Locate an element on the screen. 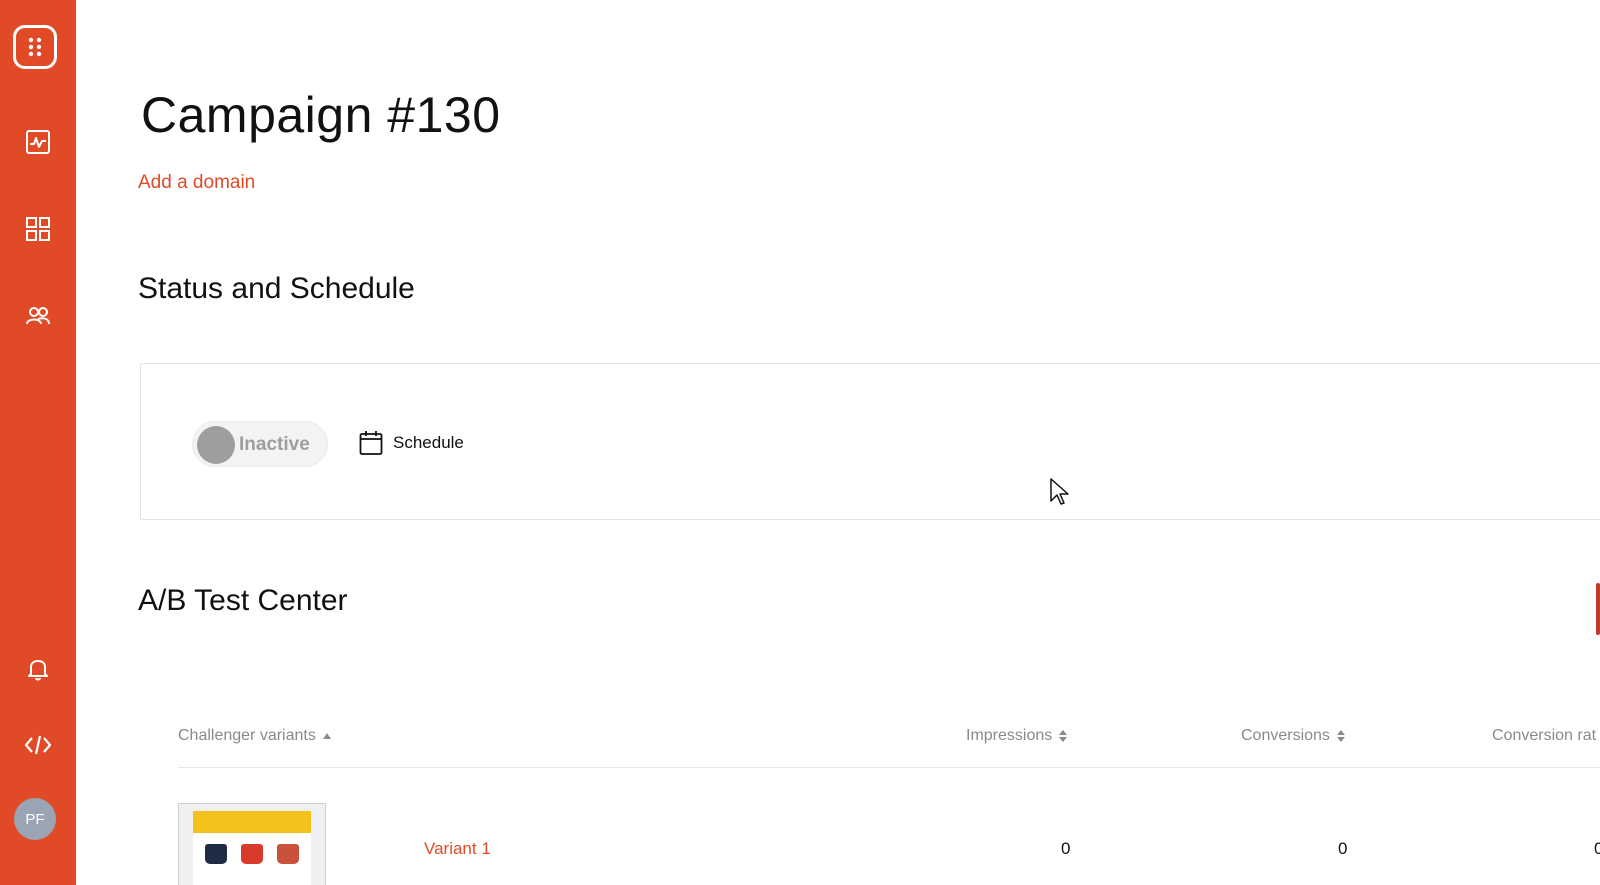 The image size is (1600, 885). column-header-label: Conversions is located at coordinates (1285, 735).